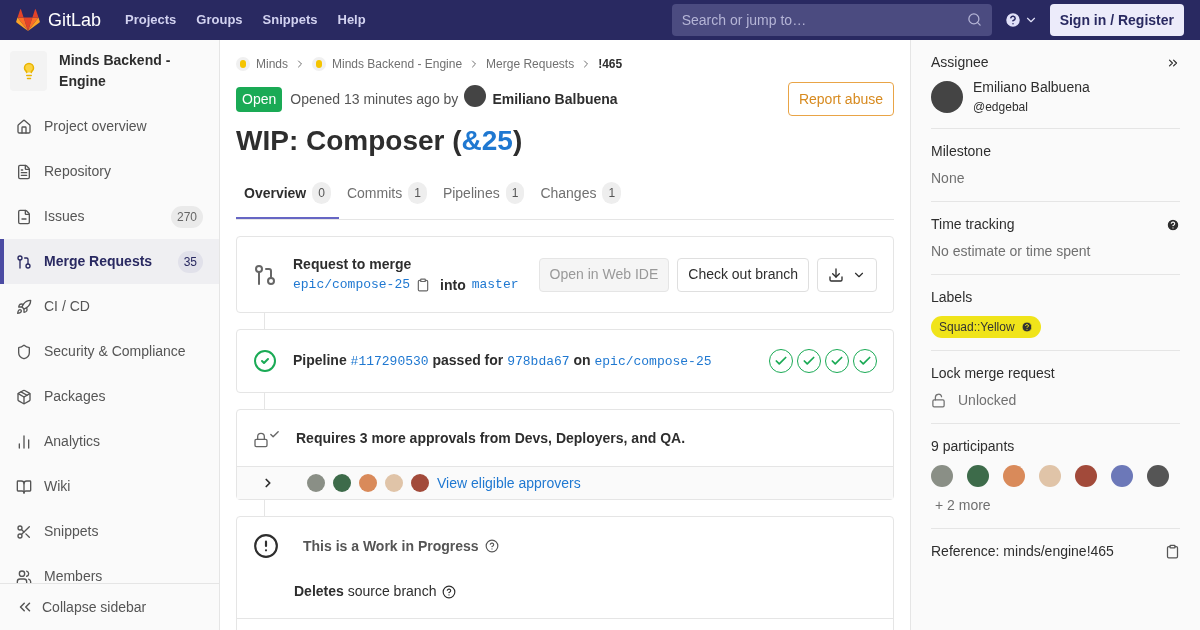 The width and height of the screenshot is (1200, 630). I want to click on tab: Overview 0, so click(287, 194).